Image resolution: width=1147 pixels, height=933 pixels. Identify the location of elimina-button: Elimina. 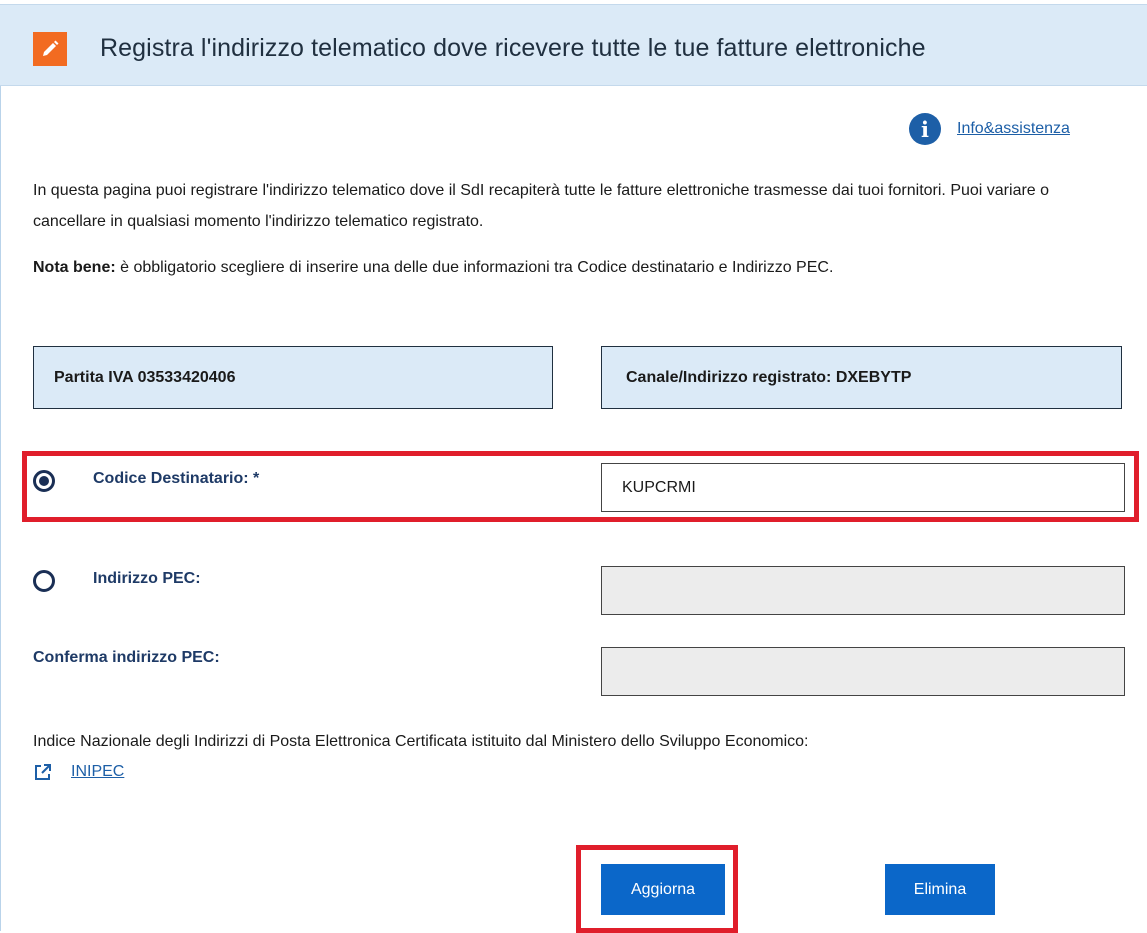
(940, 889).